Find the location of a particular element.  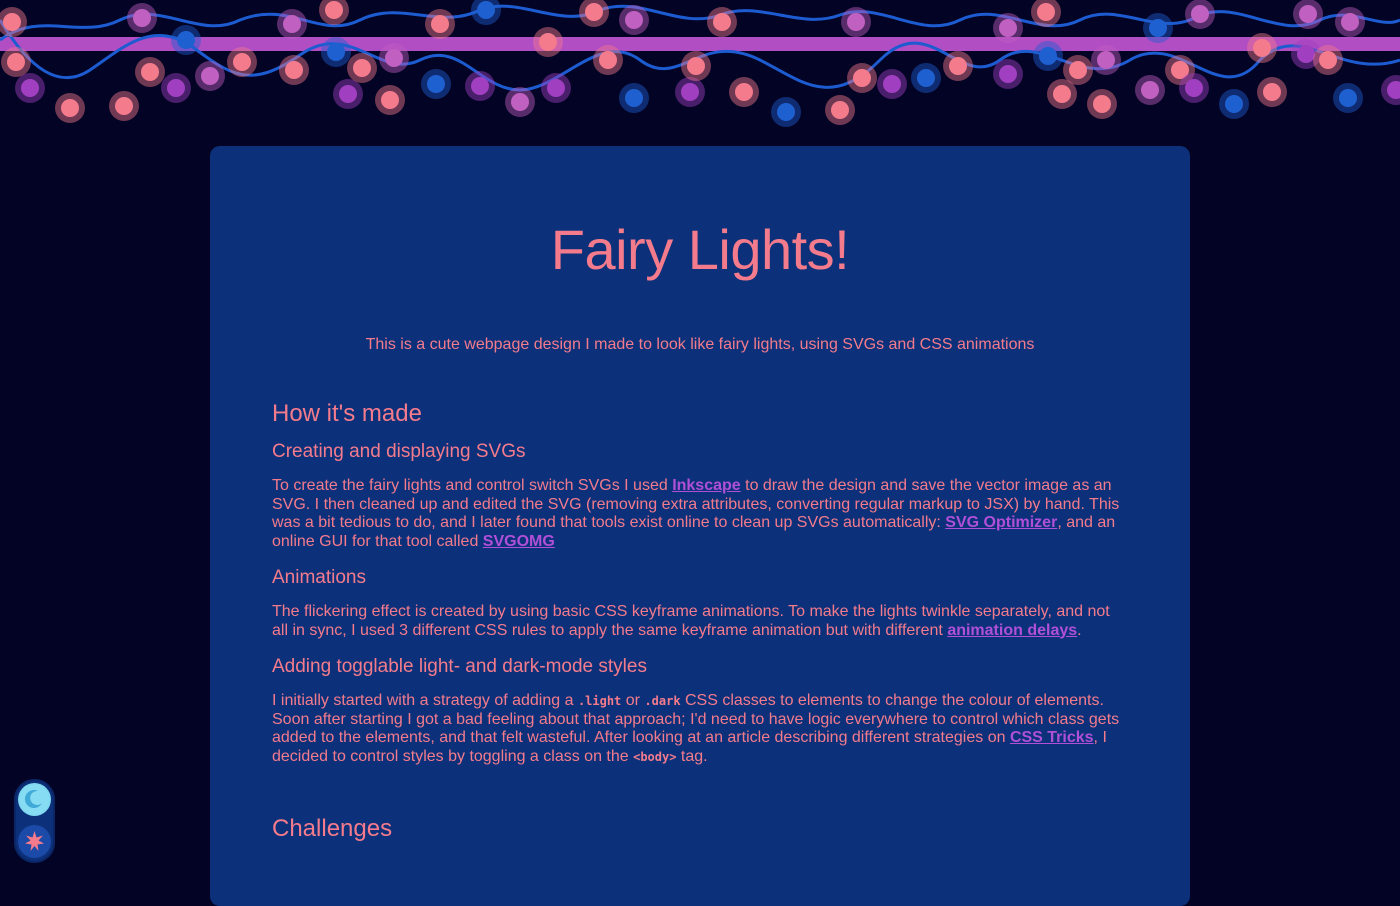

body-tag-code: <body> is located at coordinates (655, 756).